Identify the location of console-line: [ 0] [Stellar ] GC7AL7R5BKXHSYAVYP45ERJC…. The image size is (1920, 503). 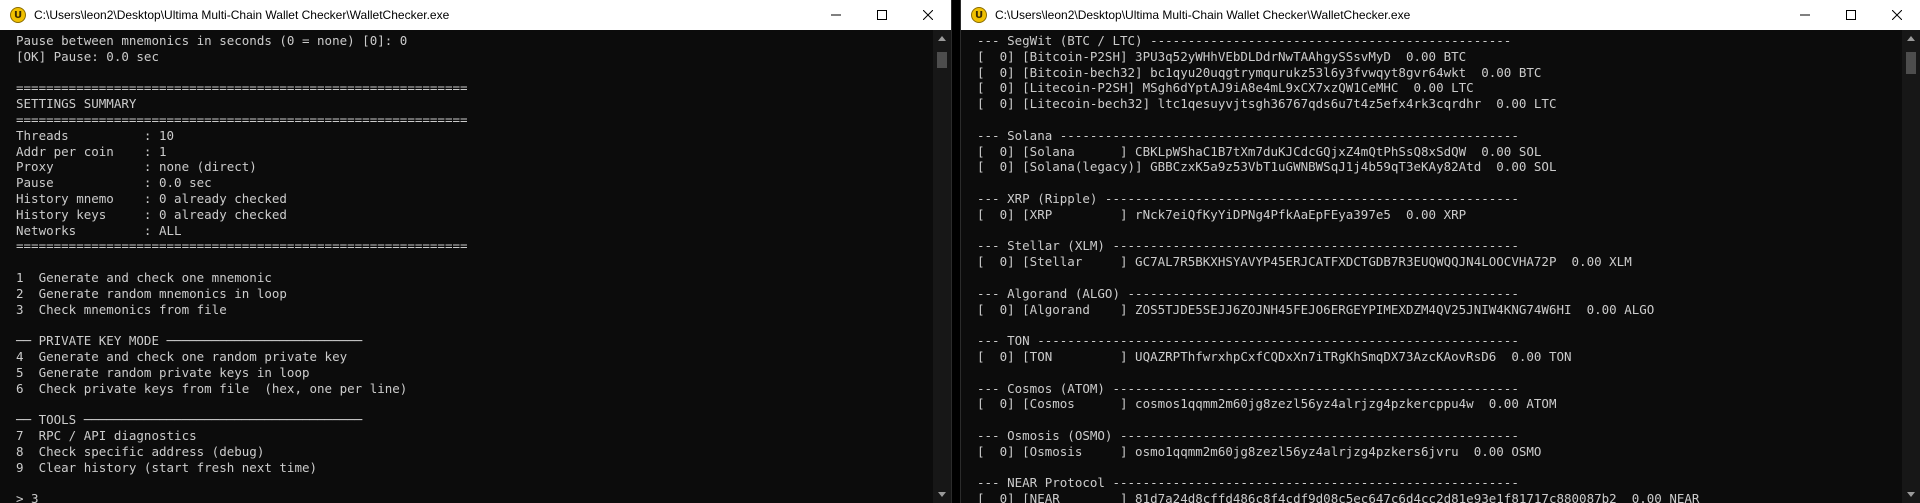
(1304, 262).